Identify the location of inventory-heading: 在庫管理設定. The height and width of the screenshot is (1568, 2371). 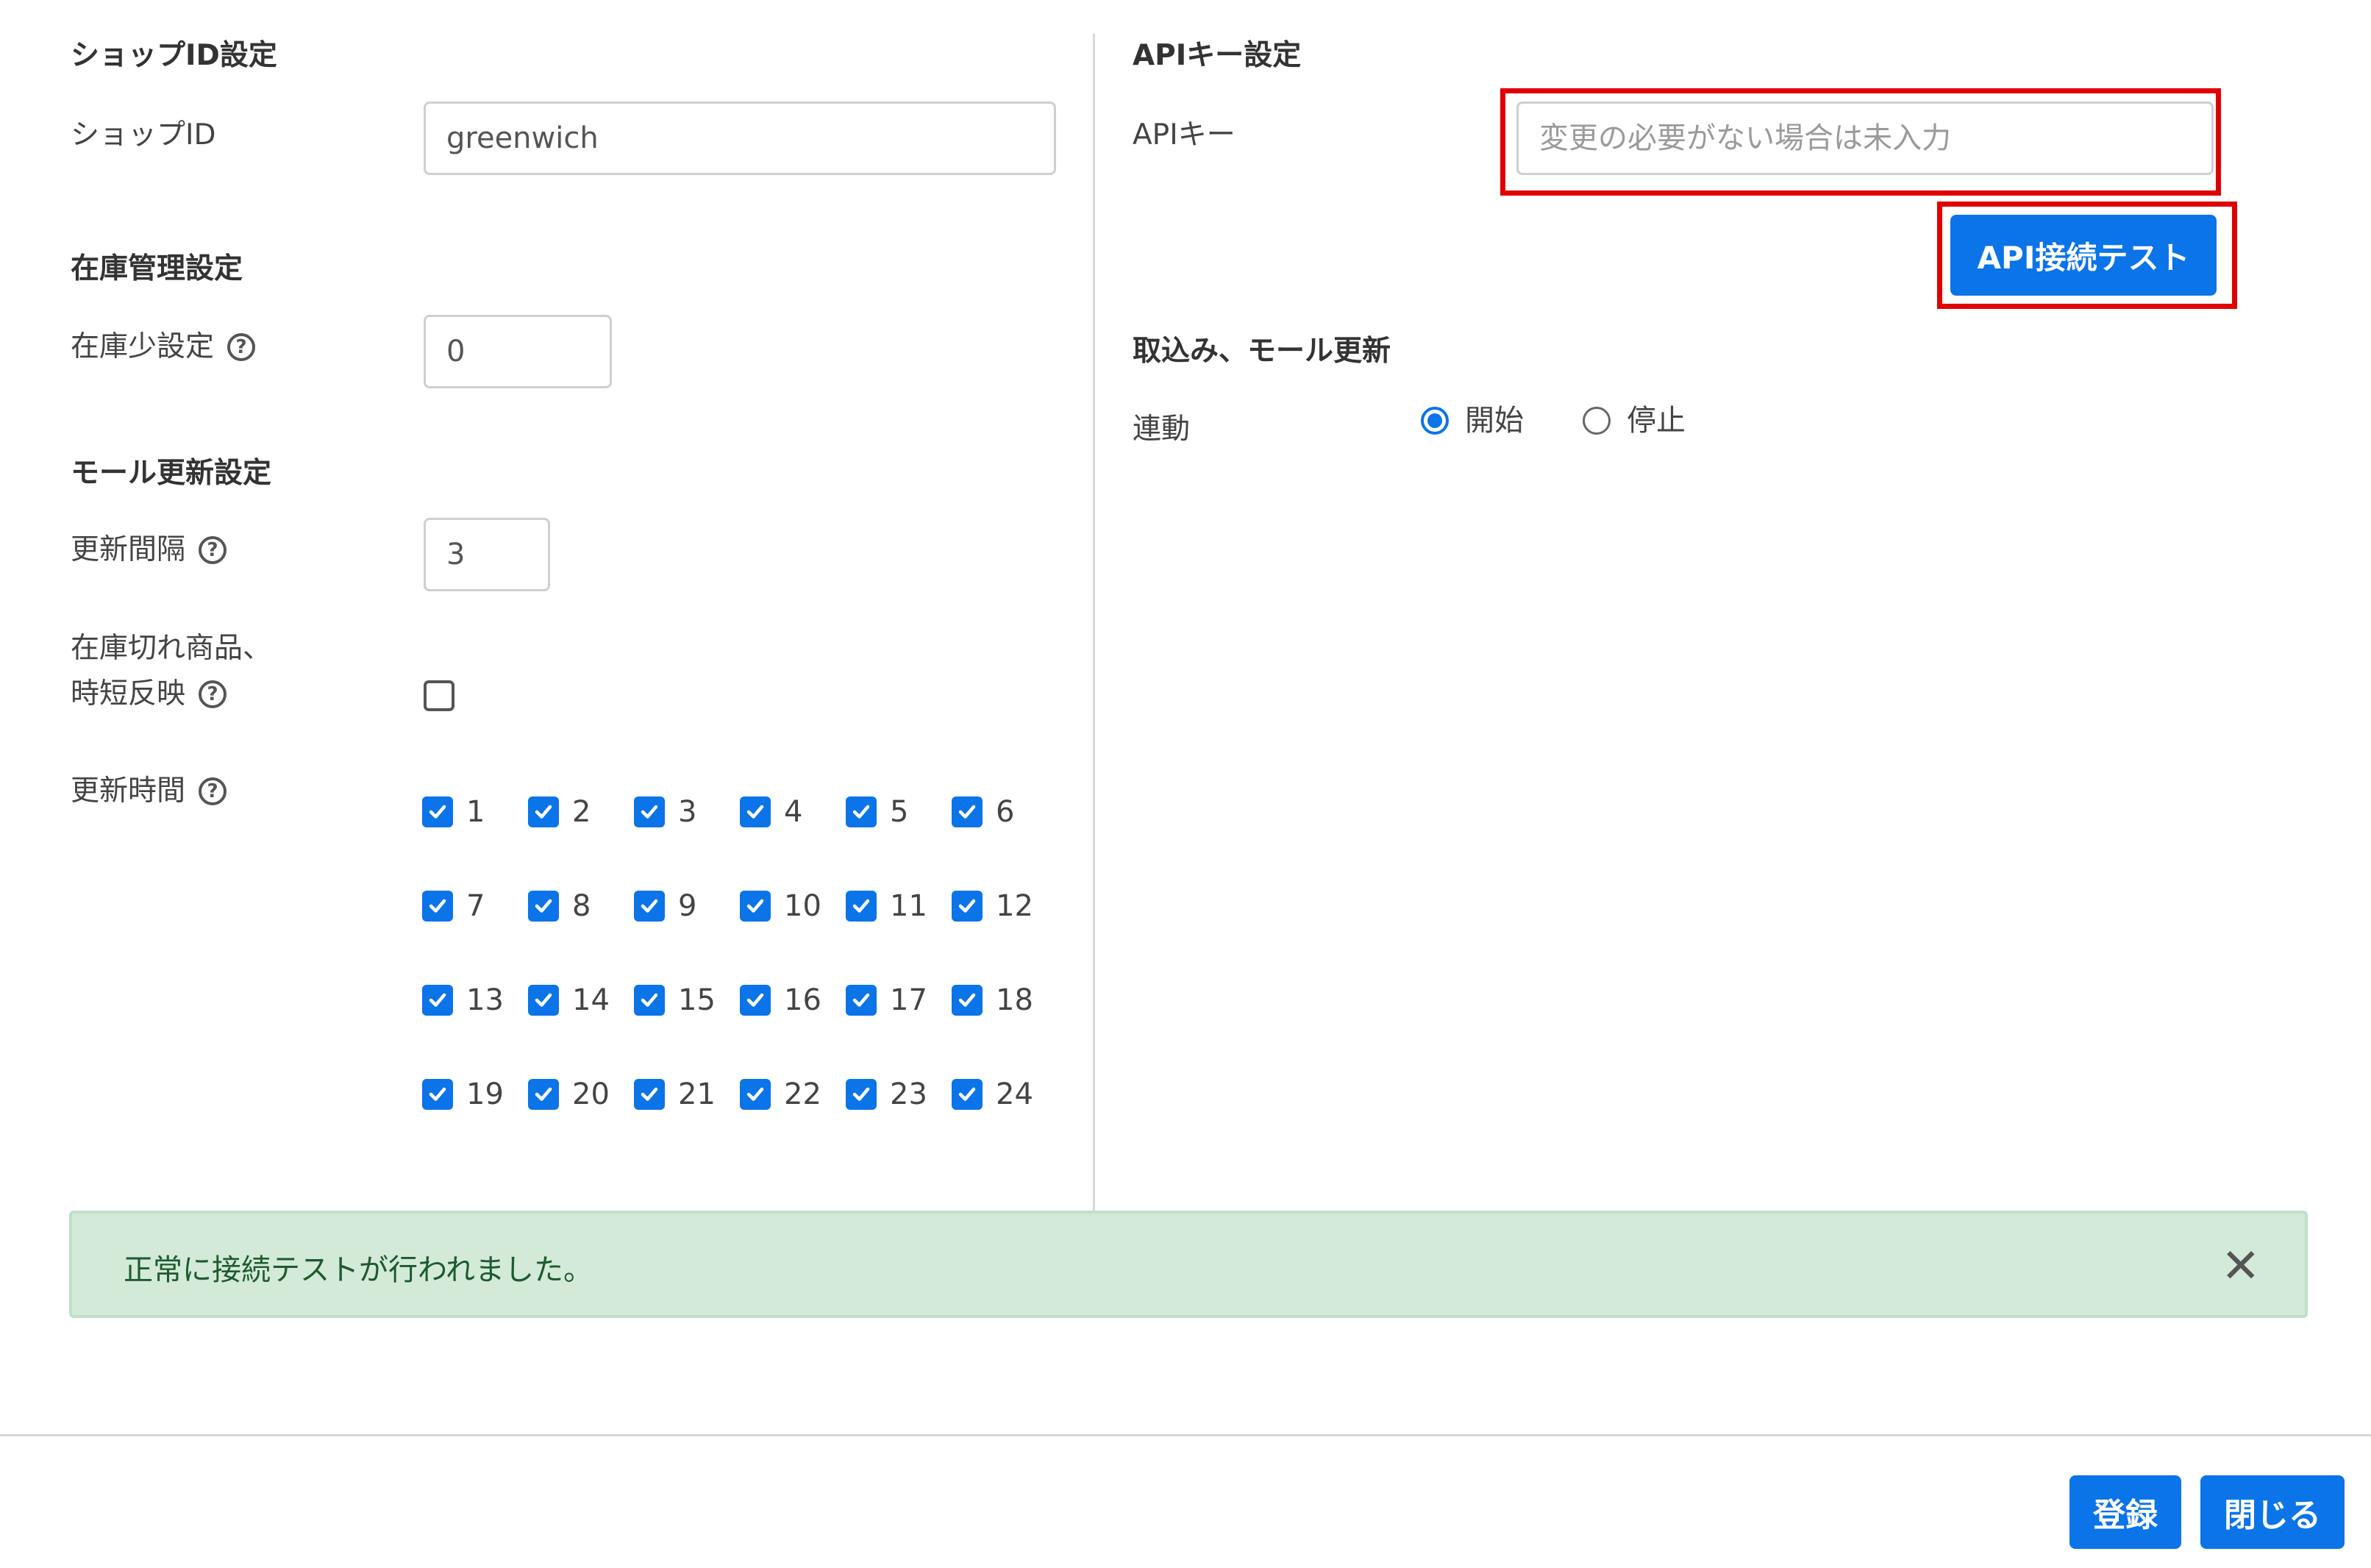
(157, 268).